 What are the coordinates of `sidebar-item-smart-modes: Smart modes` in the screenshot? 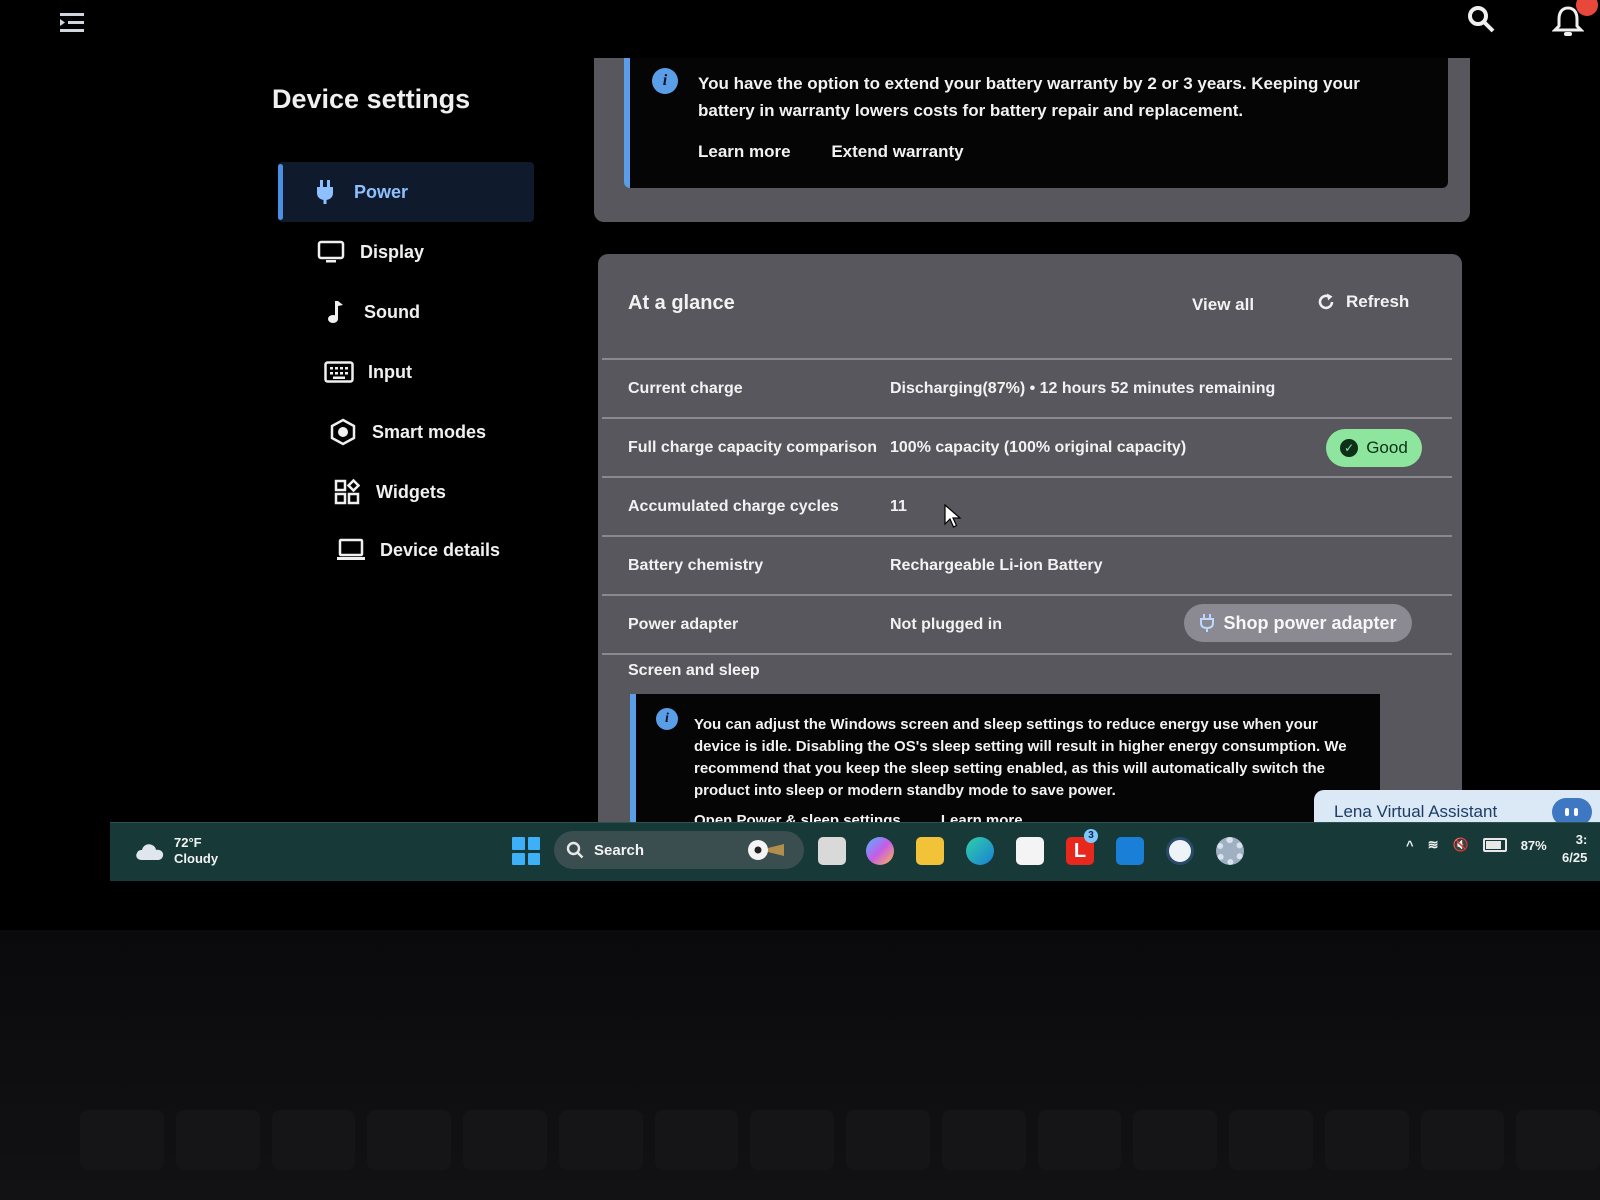 It's located at (406, 432).